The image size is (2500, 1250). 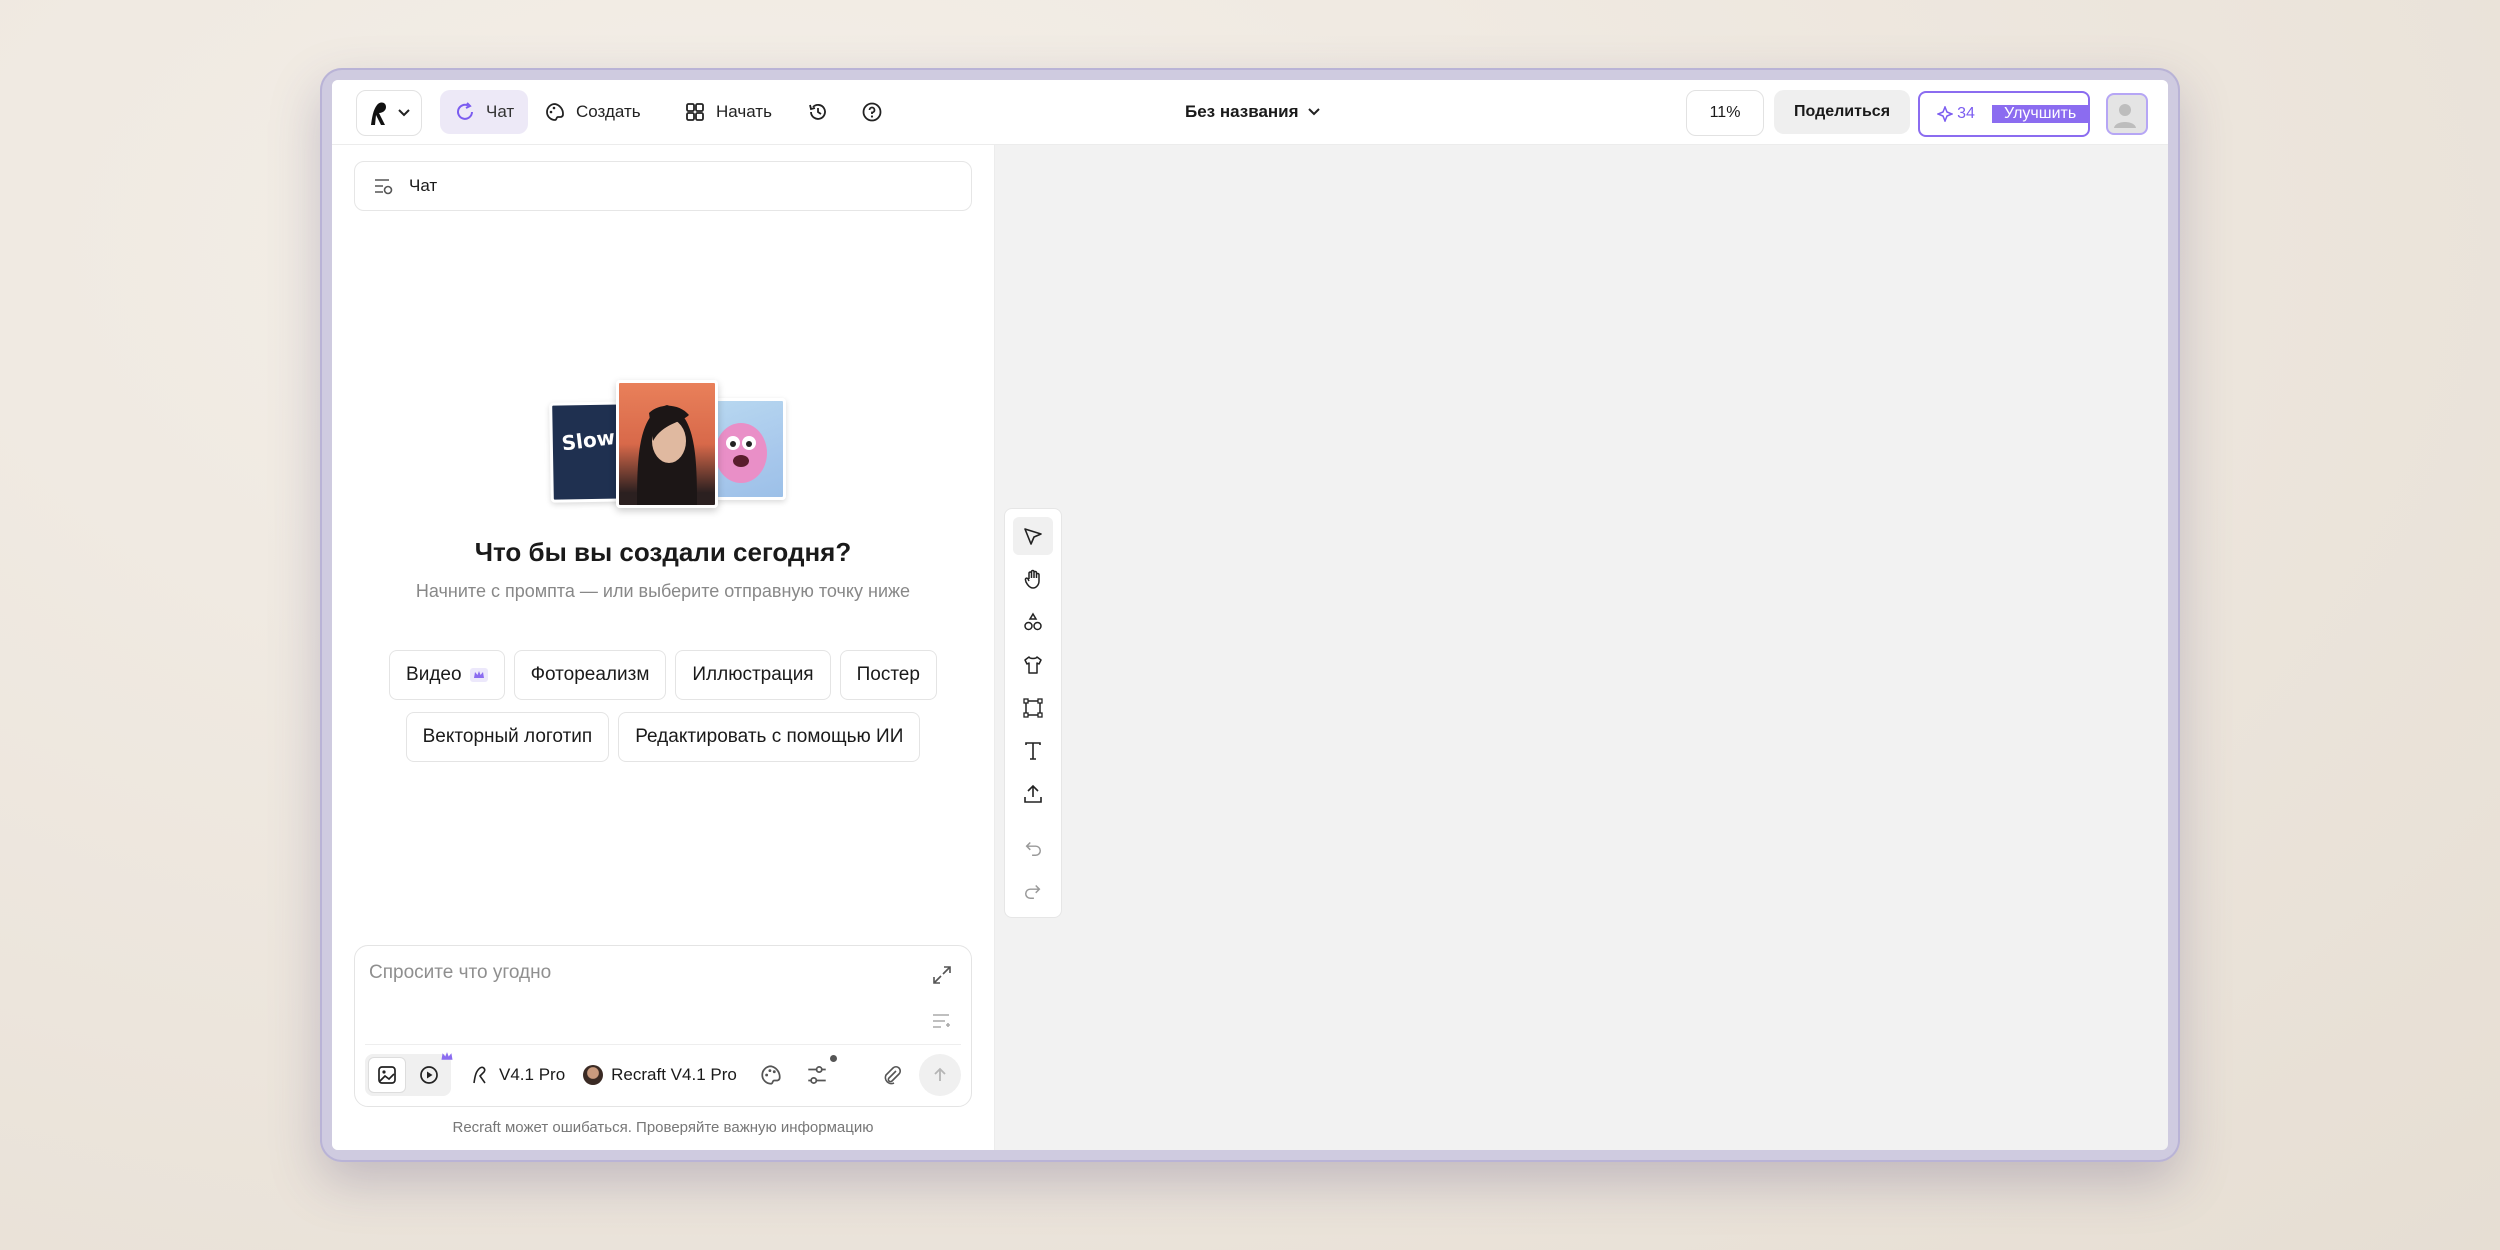 I want to click on text-icon, so click(x=1033, y=751).